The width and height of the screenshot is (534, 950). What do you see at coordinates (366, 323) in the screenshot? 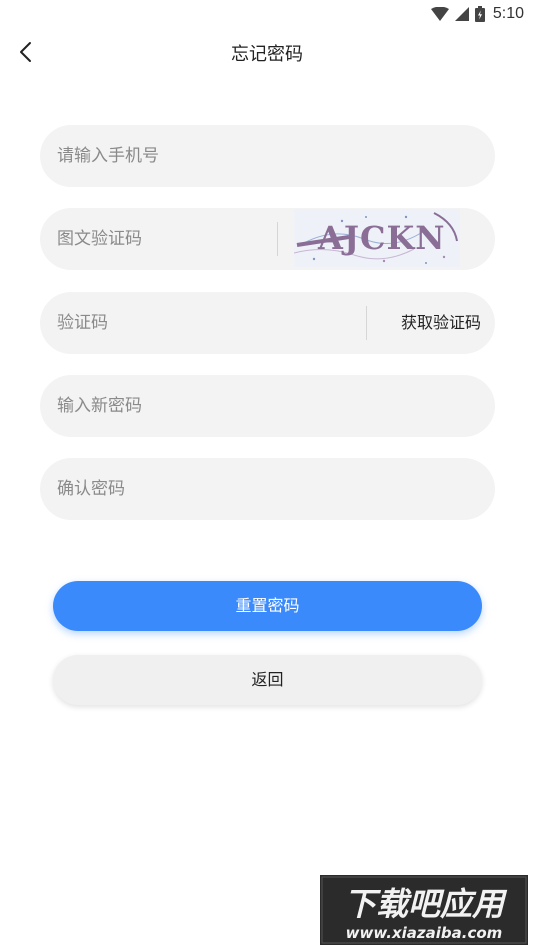
I see `sms-code-divider` at bounding box center [366, 323].